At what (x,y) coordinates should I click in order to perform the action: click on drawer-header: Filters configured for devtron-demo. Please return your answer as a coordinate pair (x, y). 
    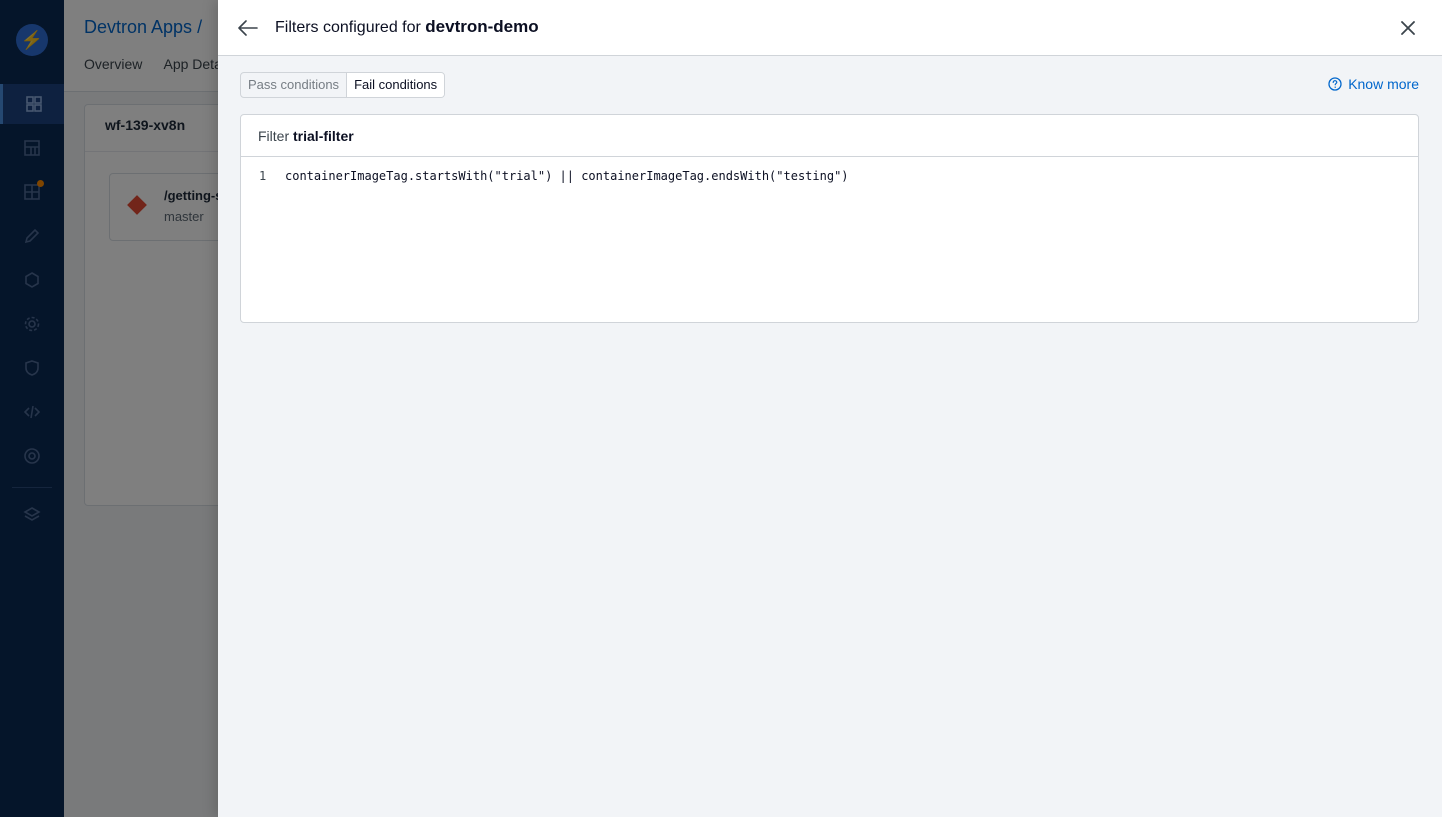
    Looking at the image, I should click on (830, 28).